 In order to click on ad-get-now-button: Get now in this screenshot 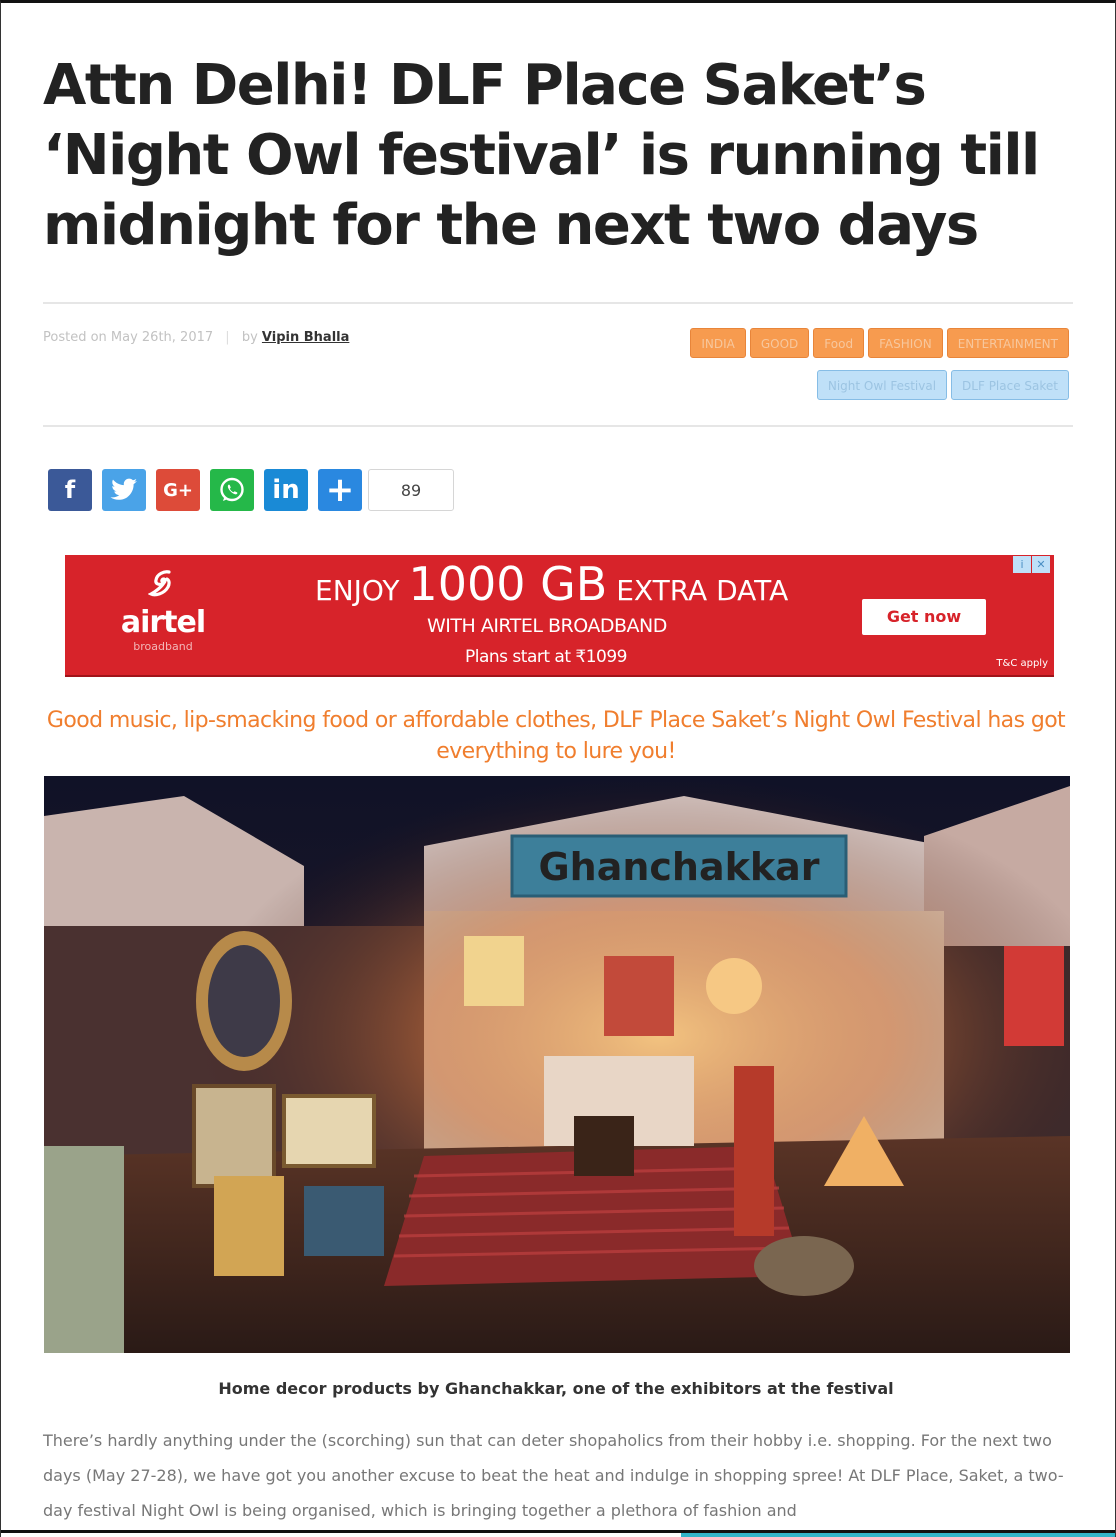, I will do `click(924, 617)`.